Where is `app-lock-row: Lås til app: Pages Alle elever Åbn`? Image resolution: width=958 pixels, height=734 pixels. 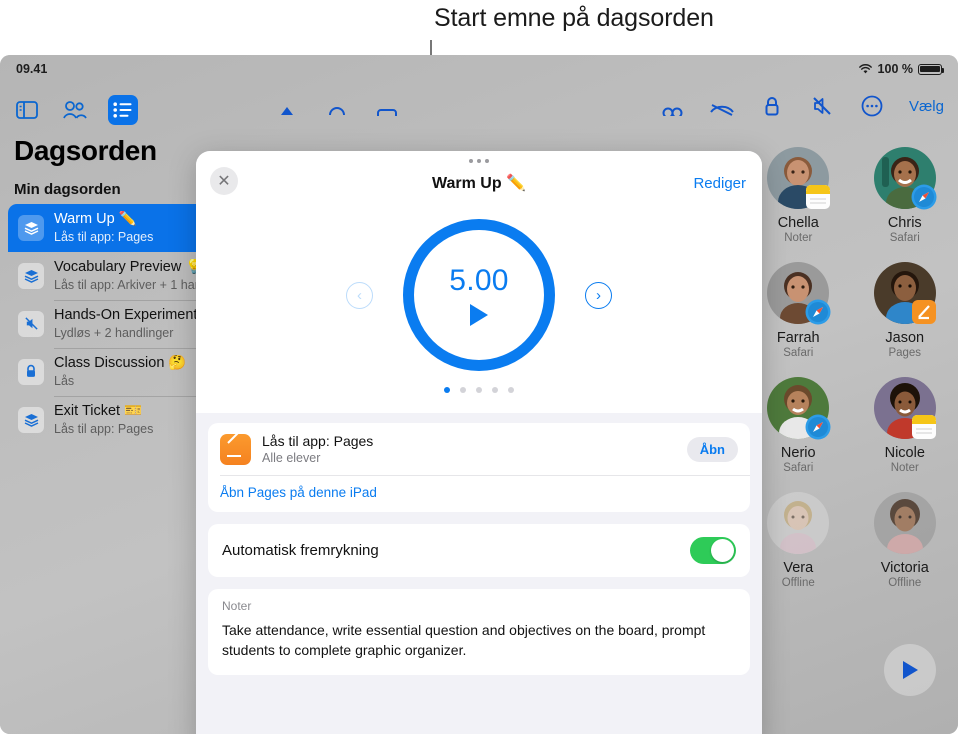 app-lock-row: Lås til app: Pages Alle elever Åbn is located at coordinates (479, 449).